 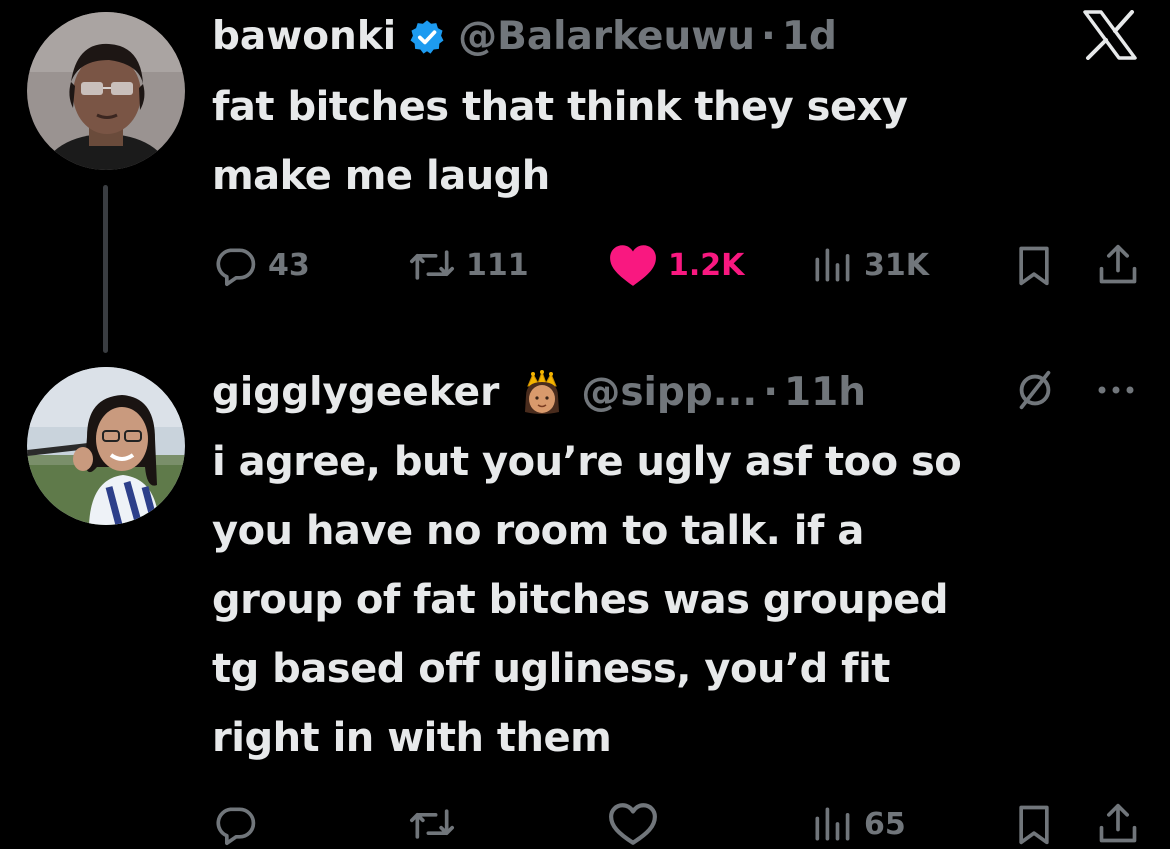 I want to click on views-button: 65, so click(x=858, y=824).